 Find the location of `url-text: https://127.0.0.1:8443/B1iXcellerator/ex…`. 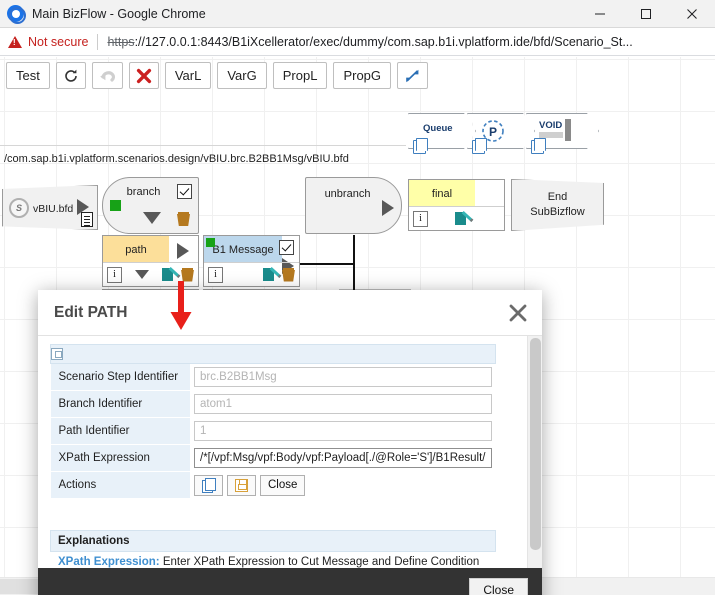

url-text: https://127.0.0.1:8443/B1iXcellerator/ex… is located at coordinates (369, 42).